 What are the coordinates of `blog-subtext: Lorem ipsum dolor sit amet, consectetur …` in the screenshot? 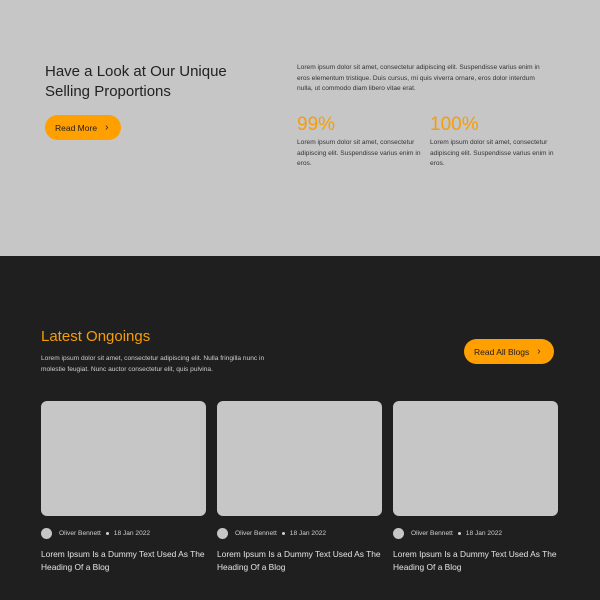 It's located at (153, 364).